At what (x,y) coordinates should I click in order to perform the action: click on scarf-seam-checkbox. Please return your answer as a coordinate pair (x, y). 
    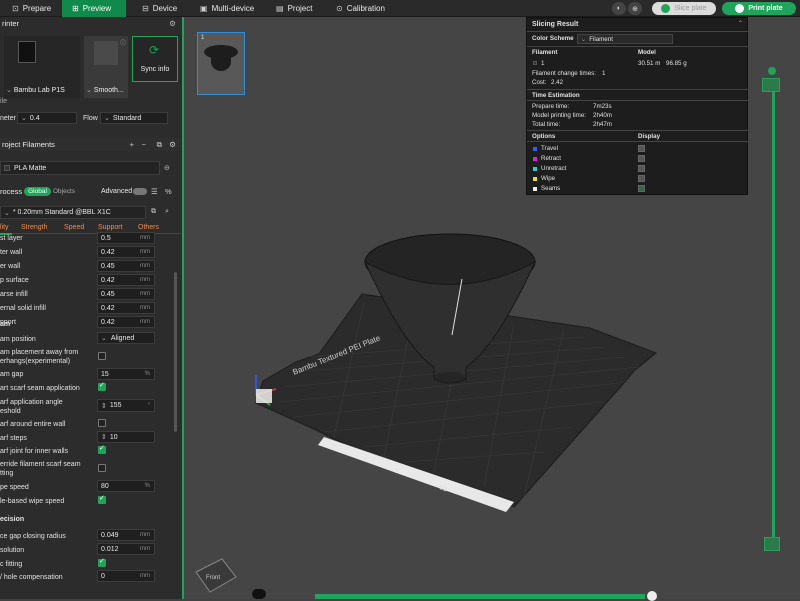
    Looking at the image, I should click on (102, 386).